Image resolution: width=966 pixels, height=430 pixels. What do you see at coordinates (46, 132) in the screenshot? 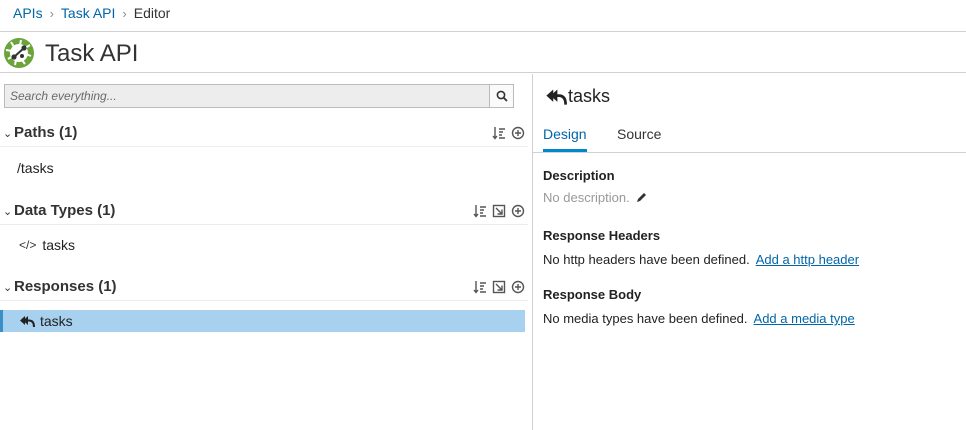
I see `paths-section-title: Paths (1)` at bounding box center [46, 132].